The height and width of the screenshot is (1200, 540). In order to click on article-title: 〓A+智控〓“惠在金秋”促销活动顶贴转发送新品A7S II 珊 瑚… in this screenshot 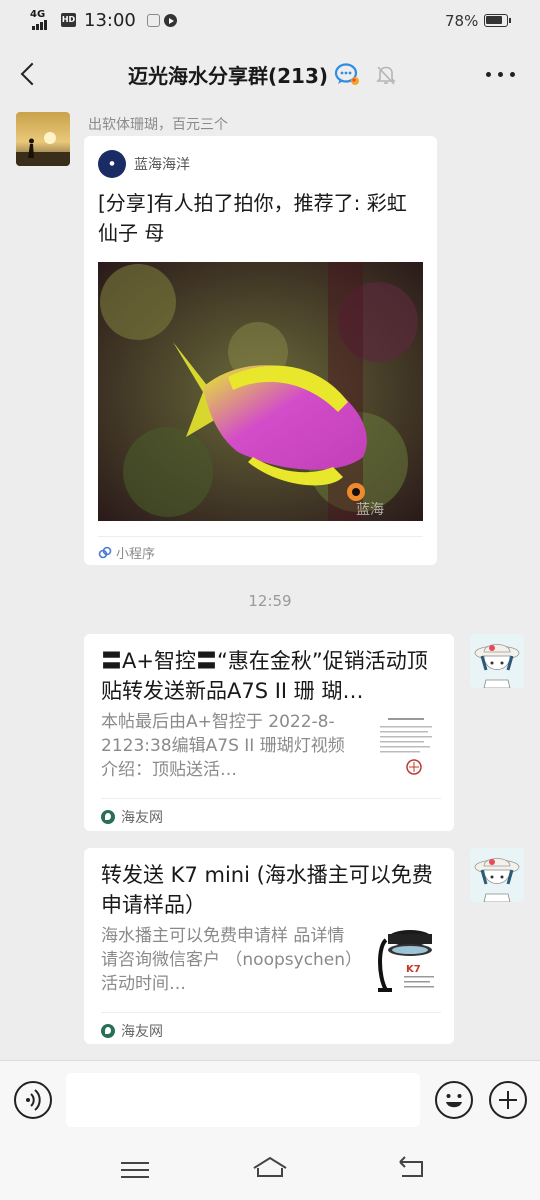, I will do `click(264, 676)`.